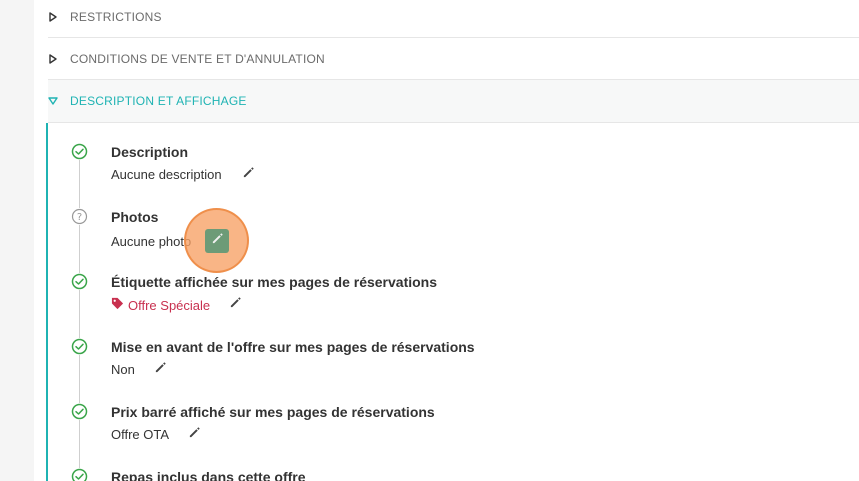  I want to click on tag-icon, so click(117, 305).